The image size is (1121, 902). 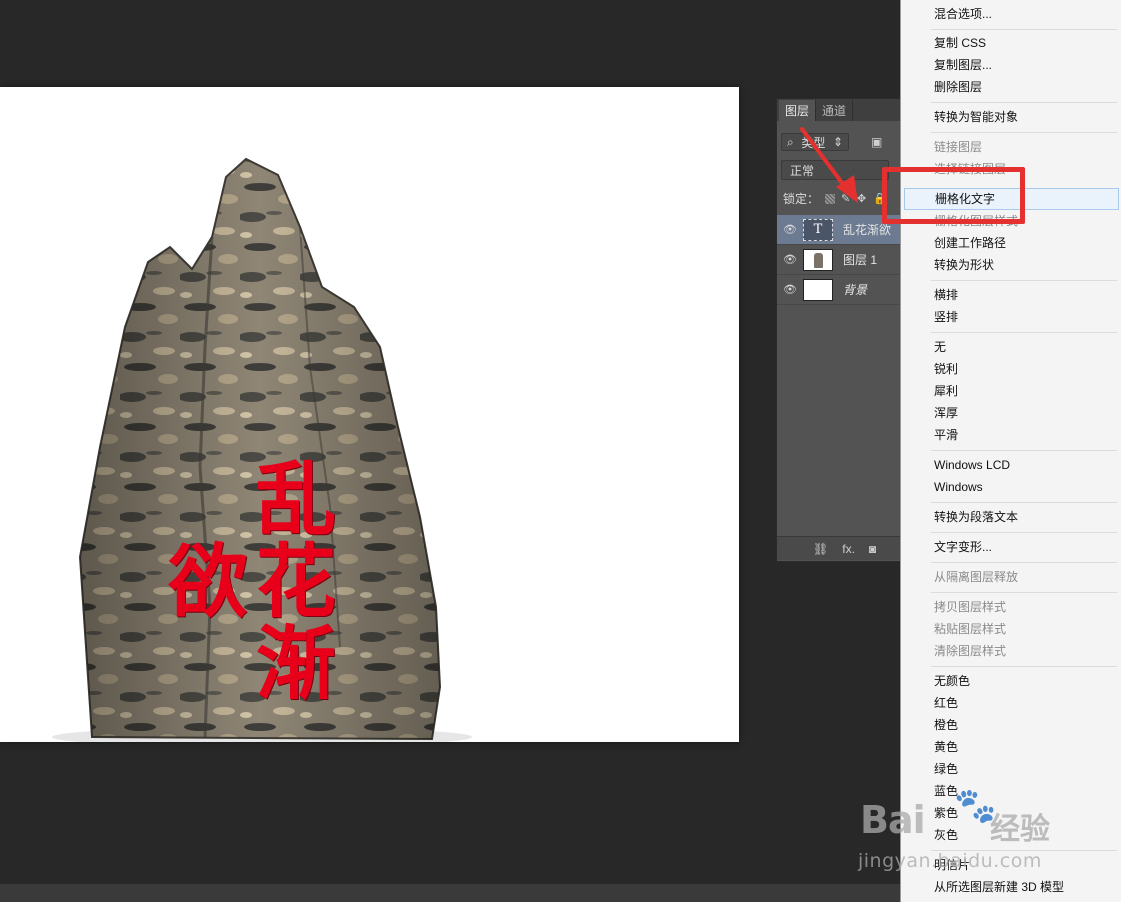 I want to click on layers-panel-footer: ⛓ fx. ◙, so click(x=842, y=548).